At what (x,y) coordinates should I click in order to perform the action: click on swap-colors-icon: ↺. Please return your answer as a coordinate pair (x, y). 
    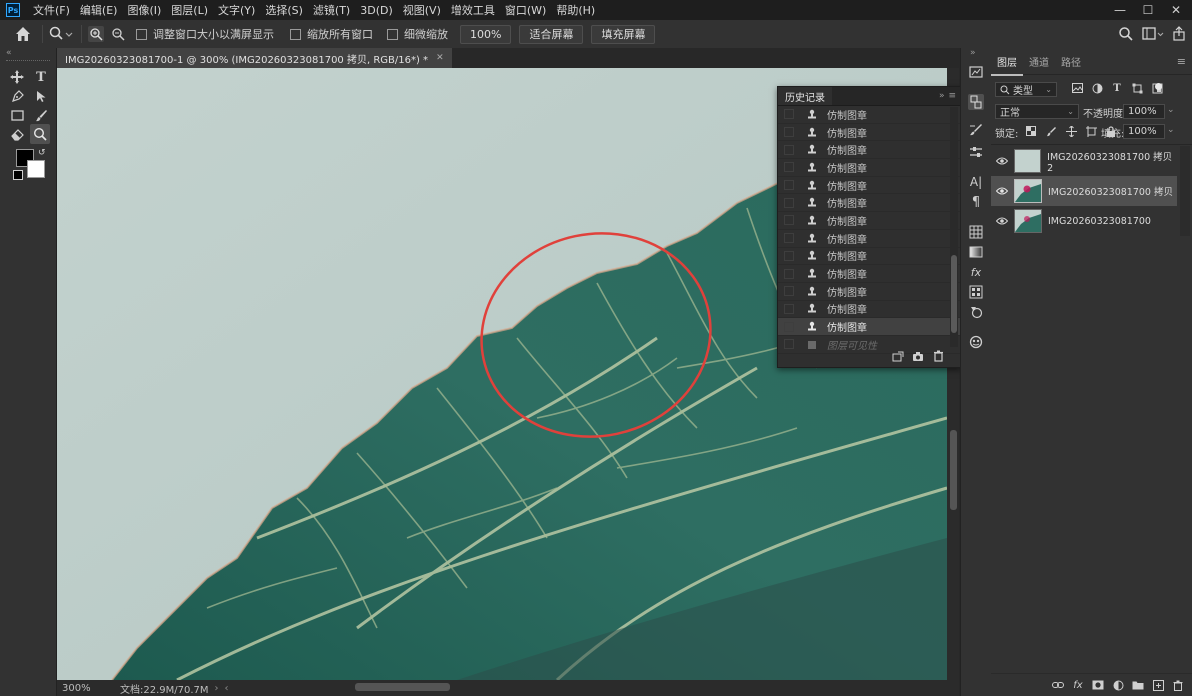
    Looking at the image, I should click on (42, 153).